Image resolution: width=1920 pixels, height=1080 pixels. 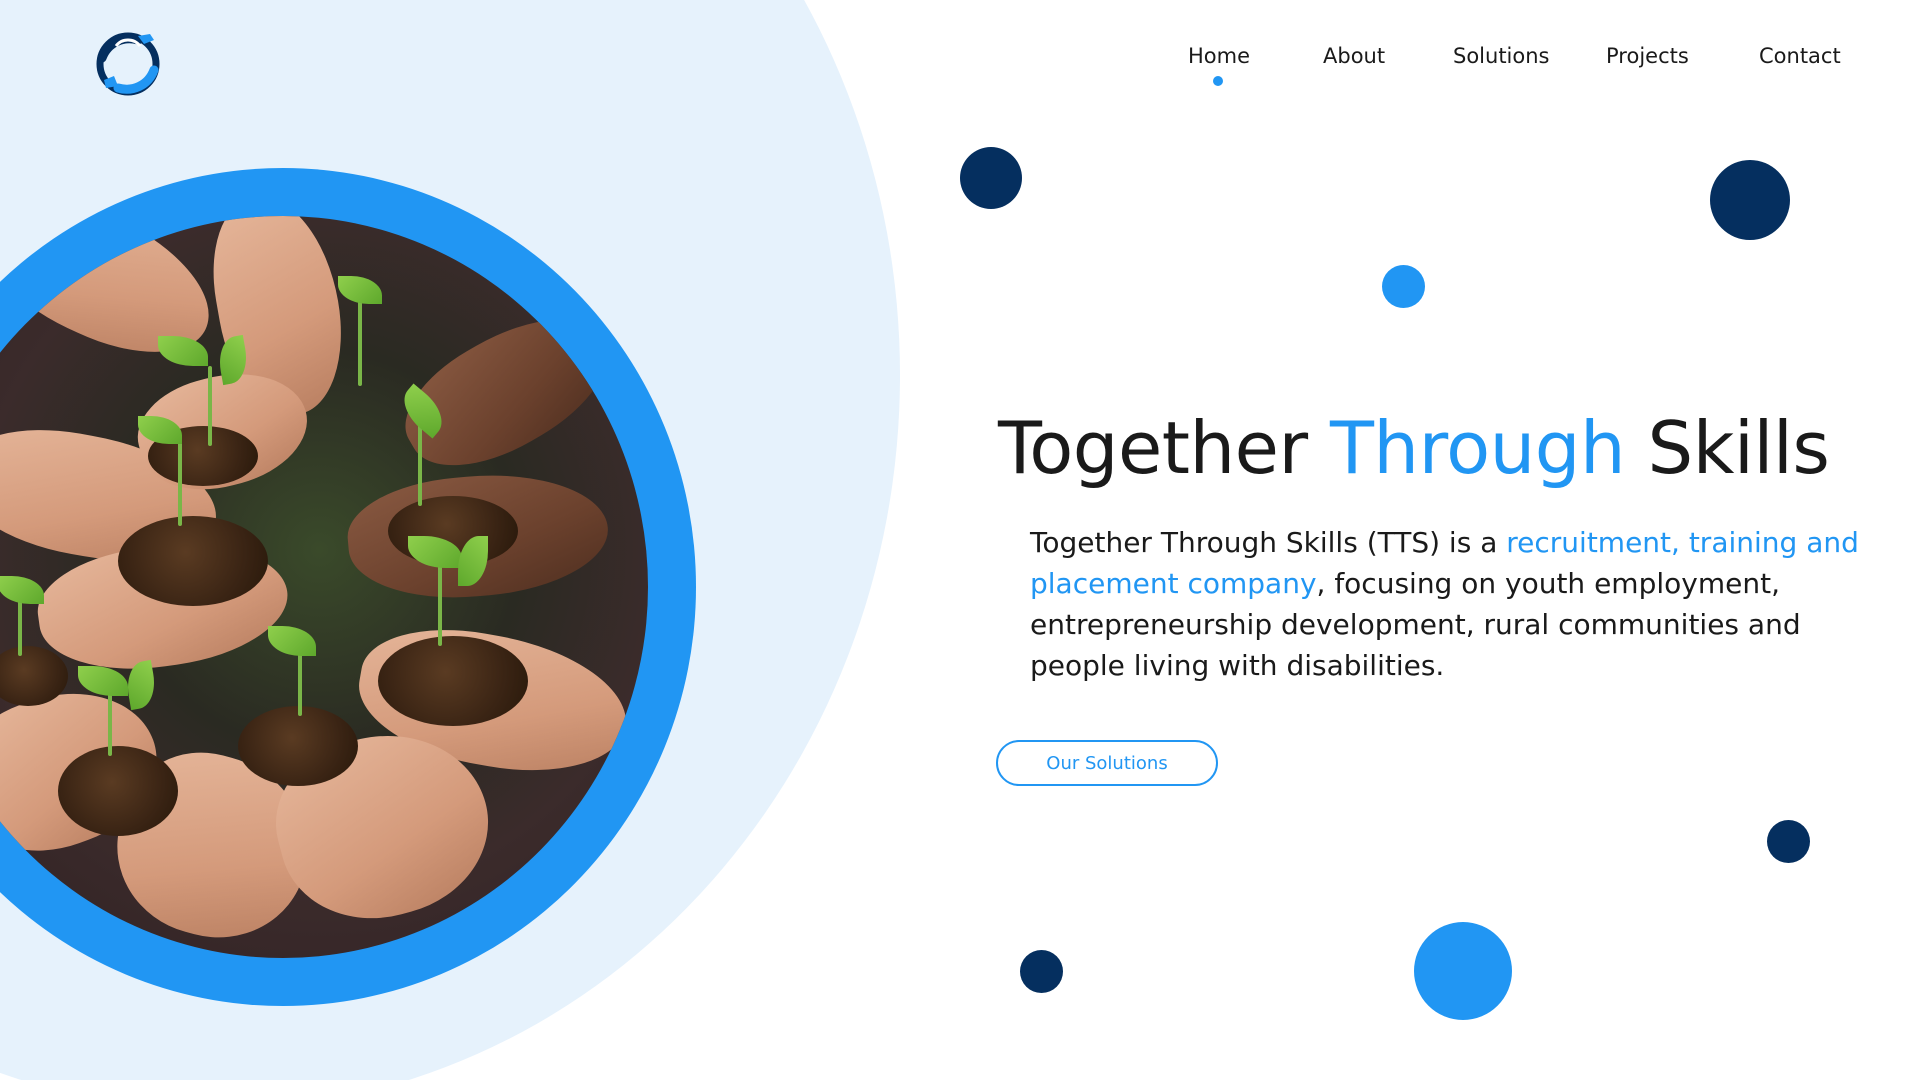 I want to click on nav-active-indicator, so click(x=1218, y=81).